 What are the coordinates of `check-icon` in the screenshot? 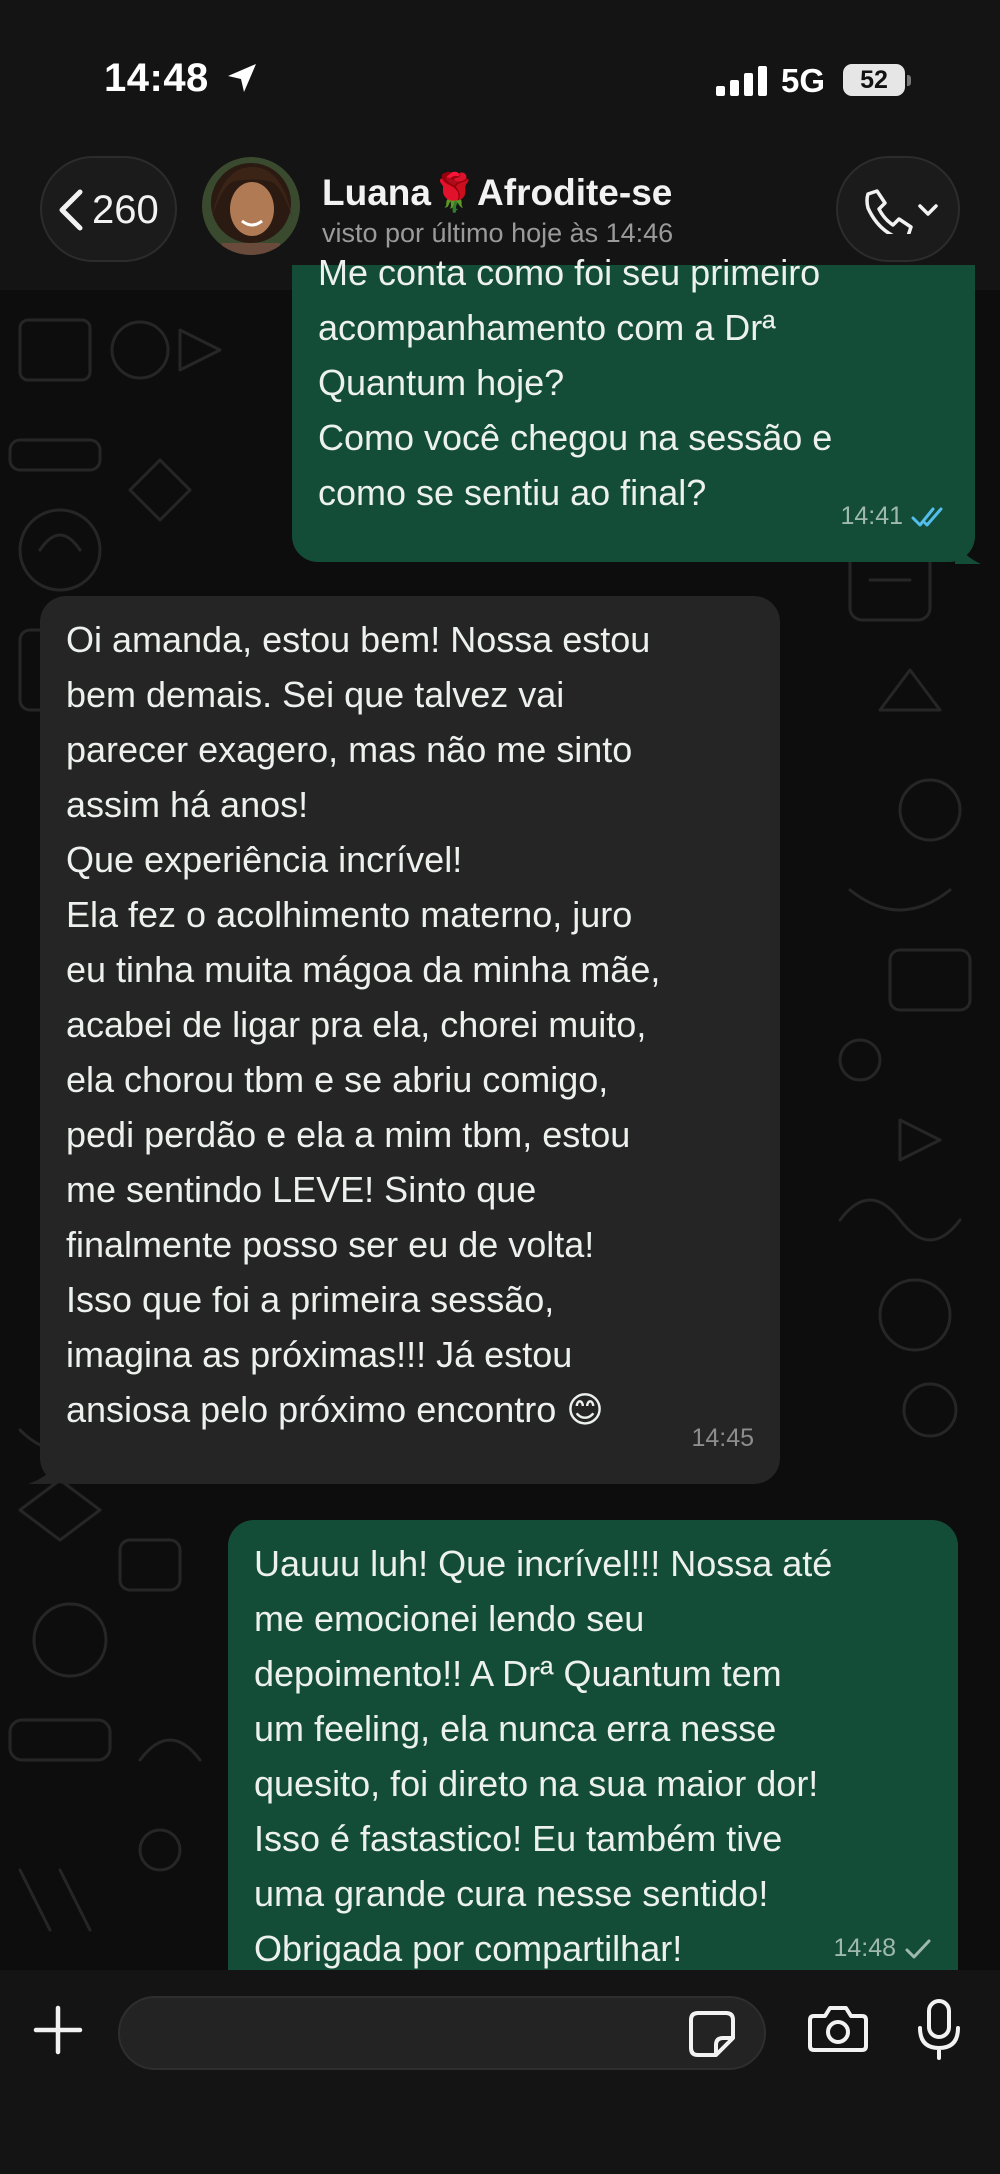 It's located at (918, 1948).